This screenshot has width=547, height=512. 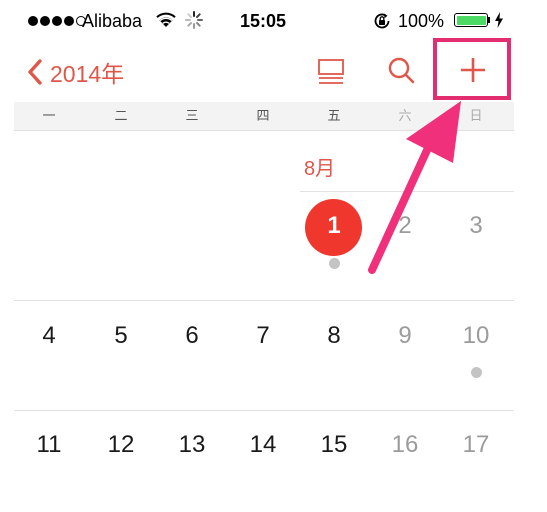 What do you see at coordinates (87, 74) in the screenshot?
I see `back-button-label: 2014年` at bounding box center [87, 74].